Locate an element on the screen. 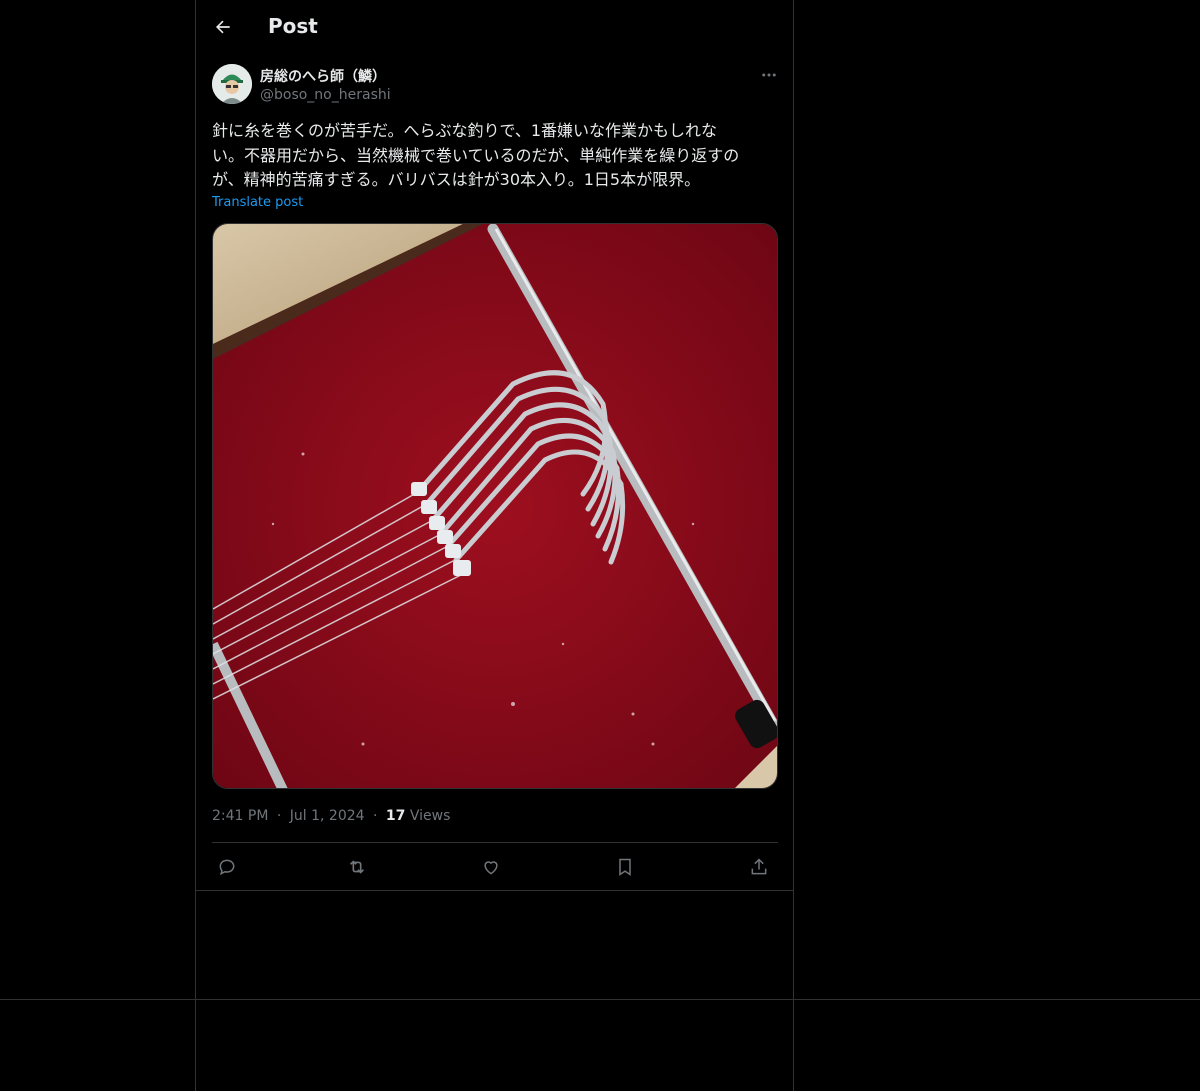  bookmark-icon is located at coordinates (625, 867).